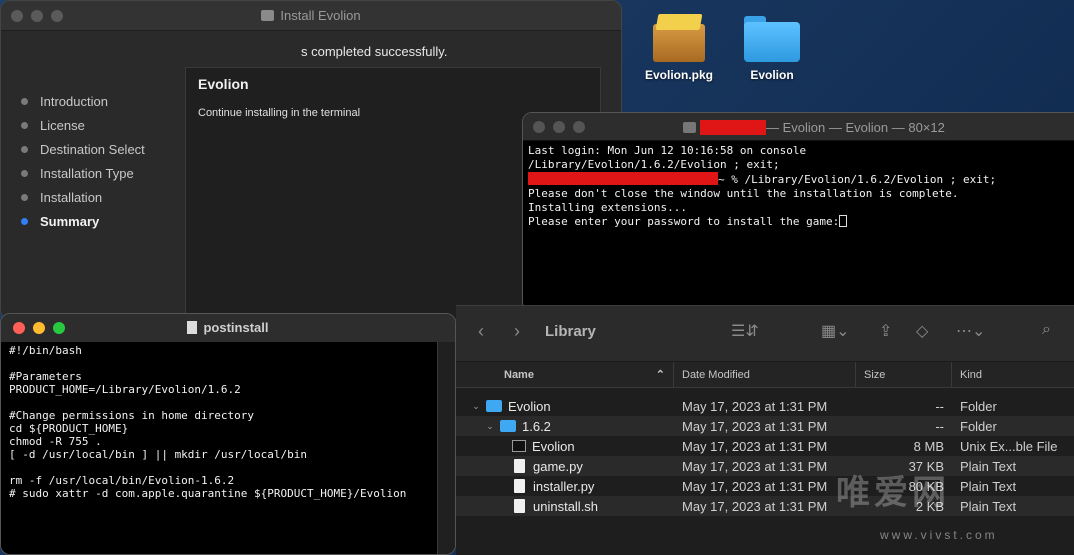  What do you see at coordinates (1009, 446) in the screenshot?
I see `cell-kind: Unix Ex...ble File` at bounding box center [1009, 446].